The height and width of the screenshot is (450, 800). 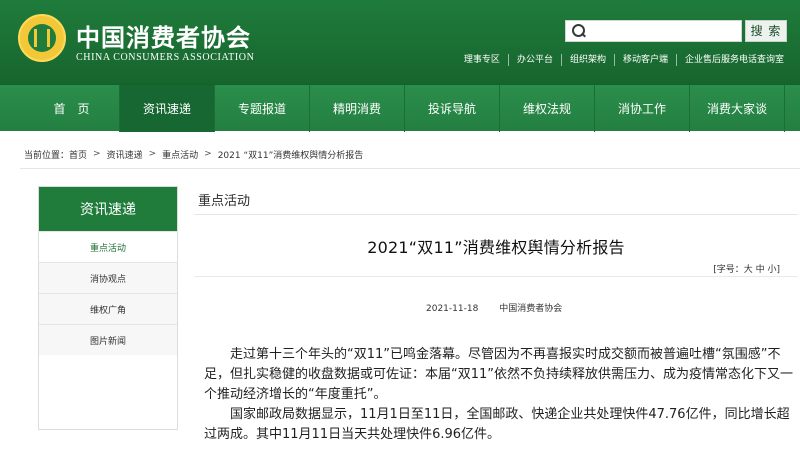 I want to click on breadcrumb-divider, so click(x=410, y=168).